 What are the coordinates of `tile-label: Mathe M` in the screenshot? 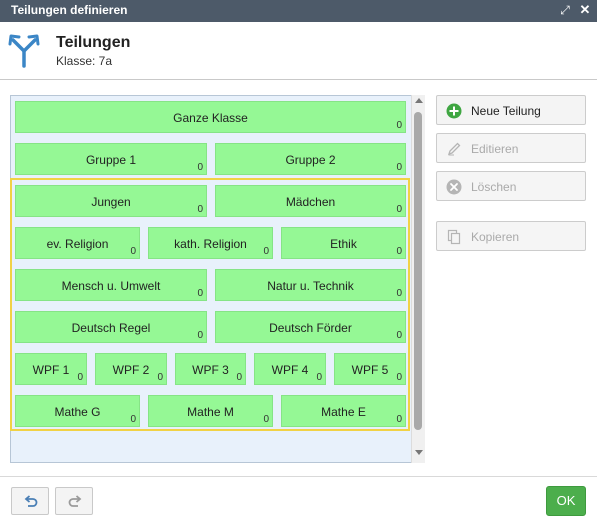 It's located at (210, 412).